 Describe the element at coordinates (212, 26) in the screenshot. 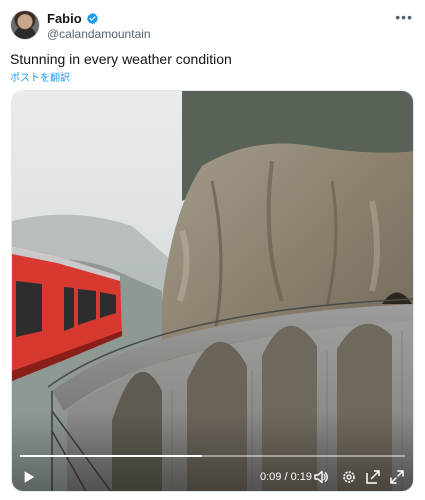

I see `tweet-header: Fabio @calandamountain •••` at that location.